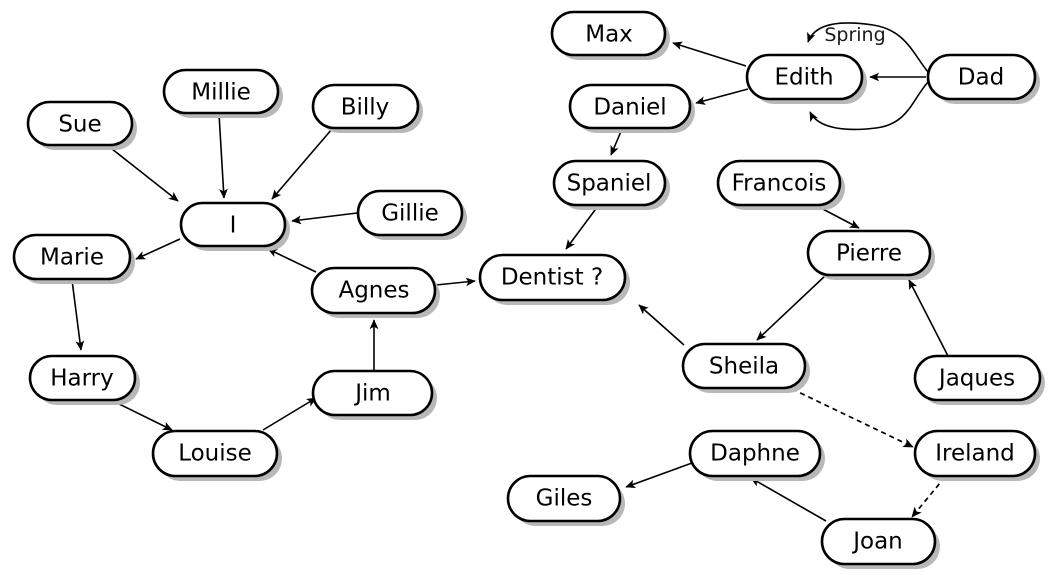 This screenshot has width=1062, height=575. Describe the element at coordinates (722, 96) in the screenshot. I see `edge-edith-daniel` at that location.